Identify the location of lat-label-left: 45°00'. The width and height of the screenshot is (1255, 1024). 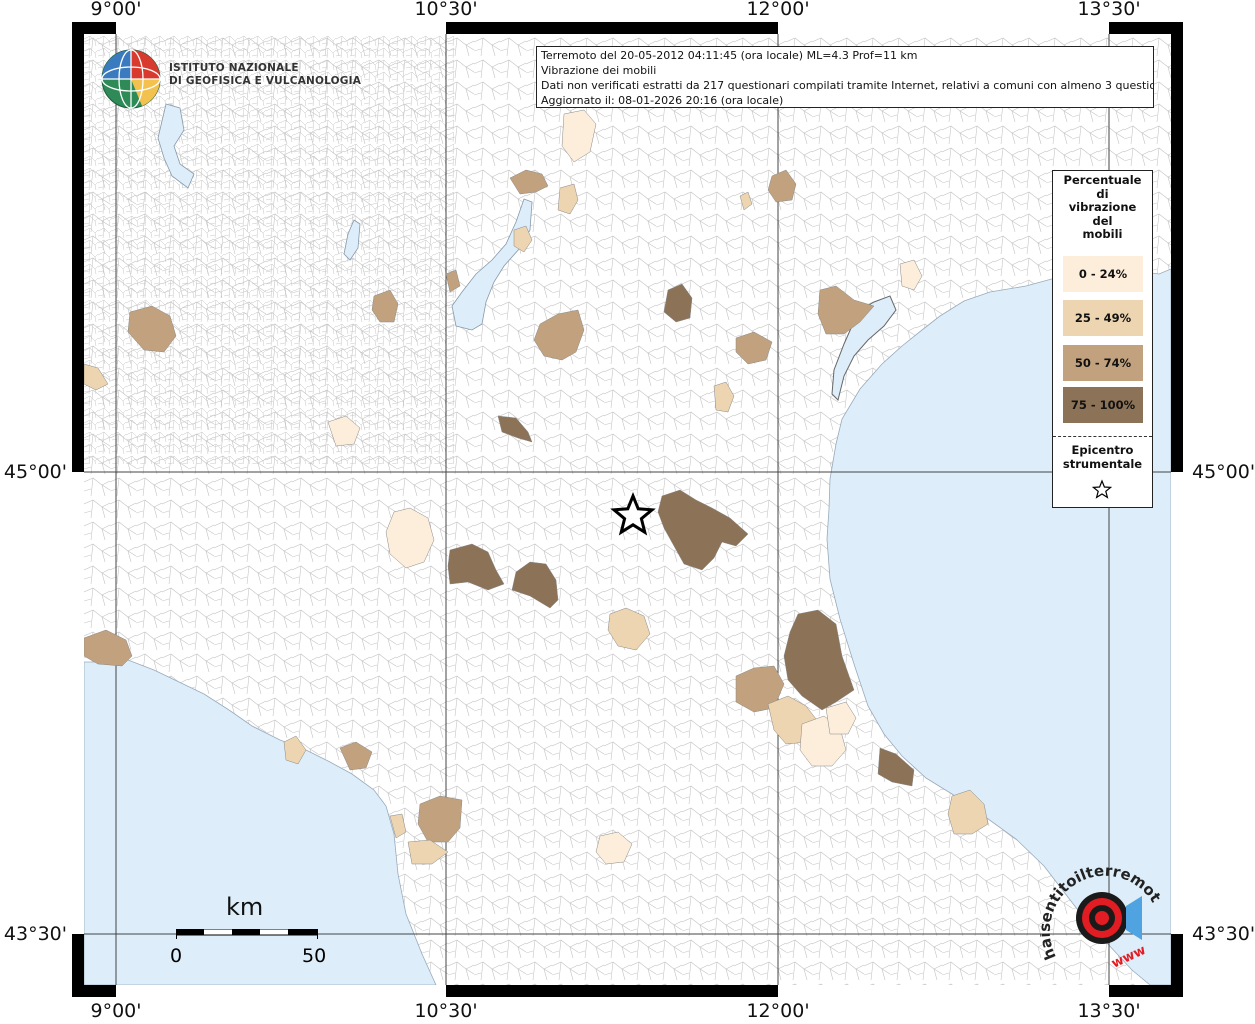
(35, 472).